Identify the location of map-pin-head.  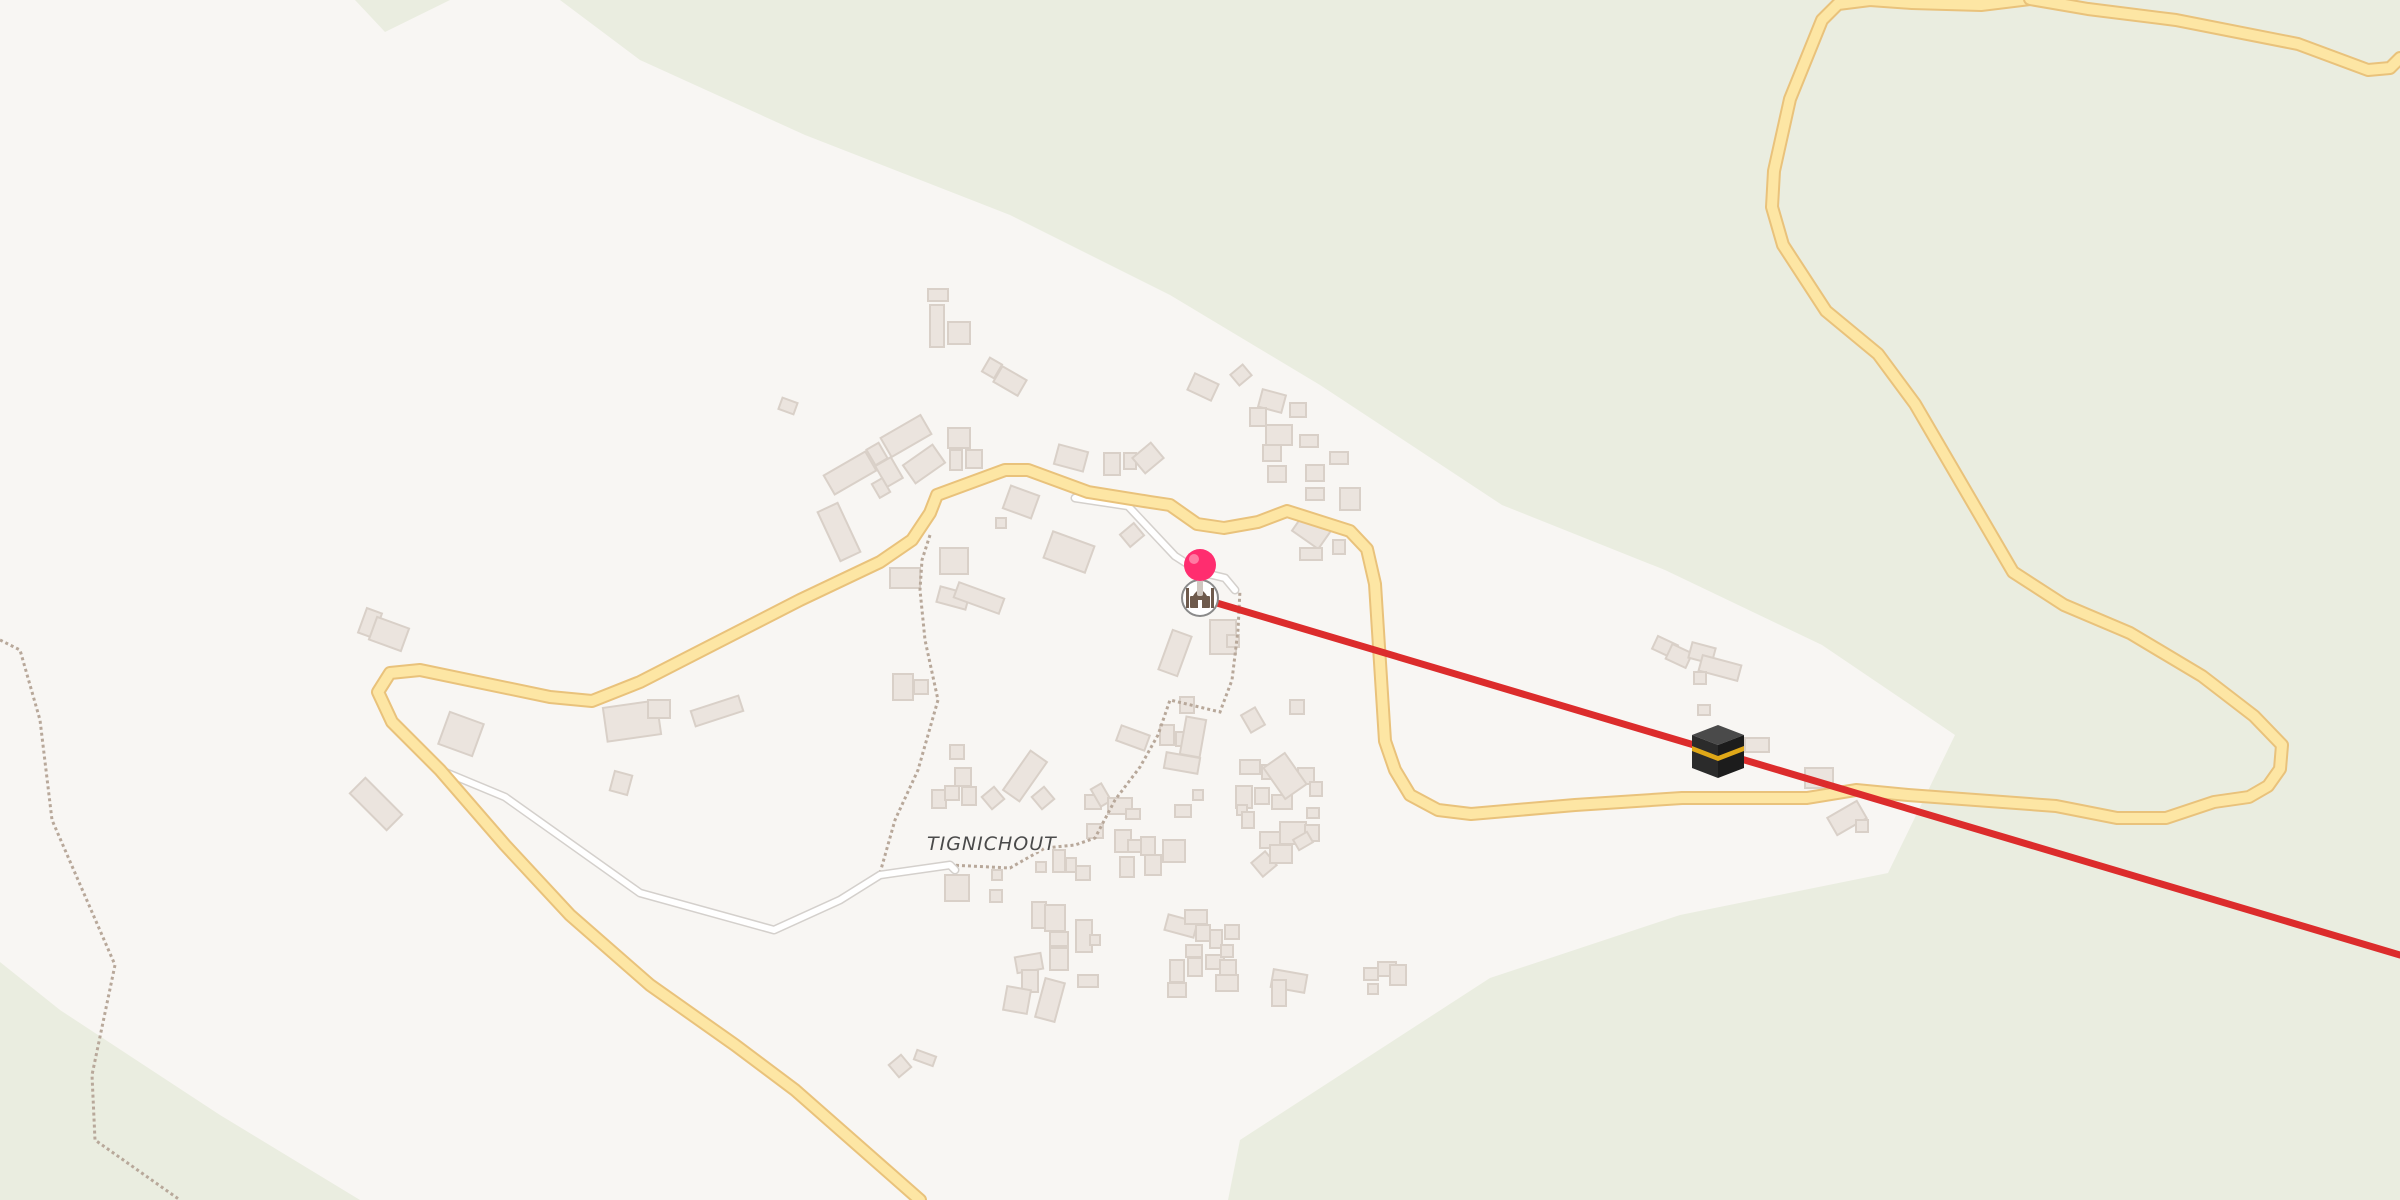
(1200, 565).